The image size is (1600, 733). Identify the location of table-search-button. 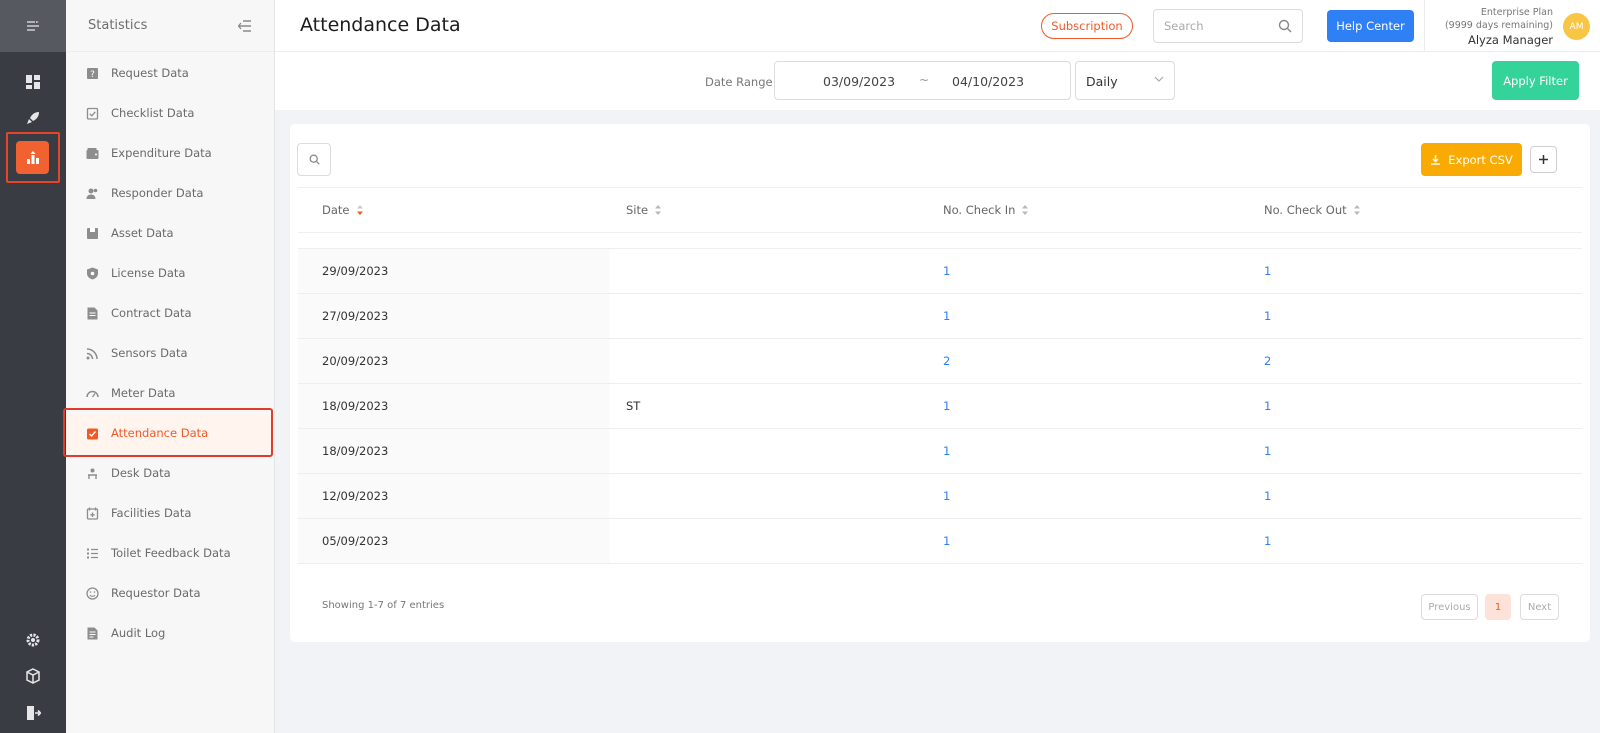
(314, 159).